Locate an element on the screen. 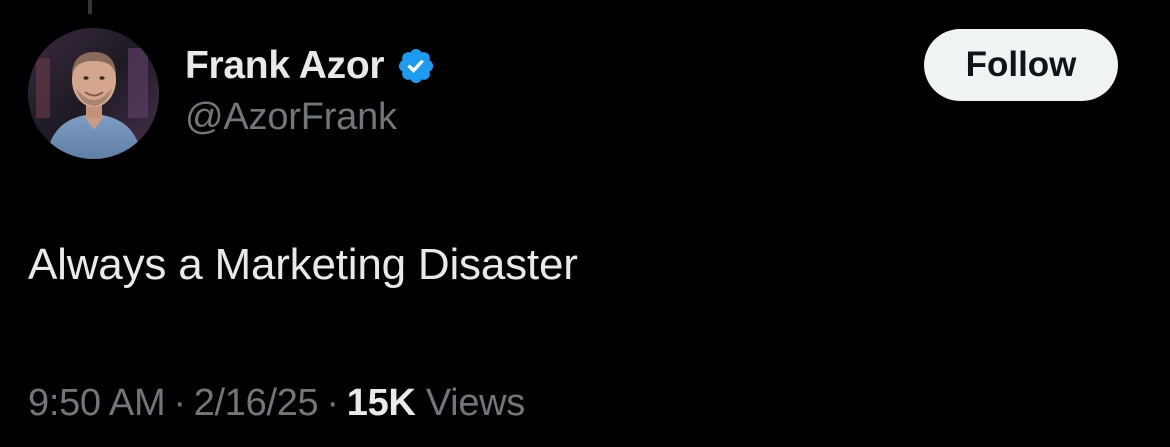 This screenshot has height=447, width=1170. avatar is located at coordinates (93, 93).